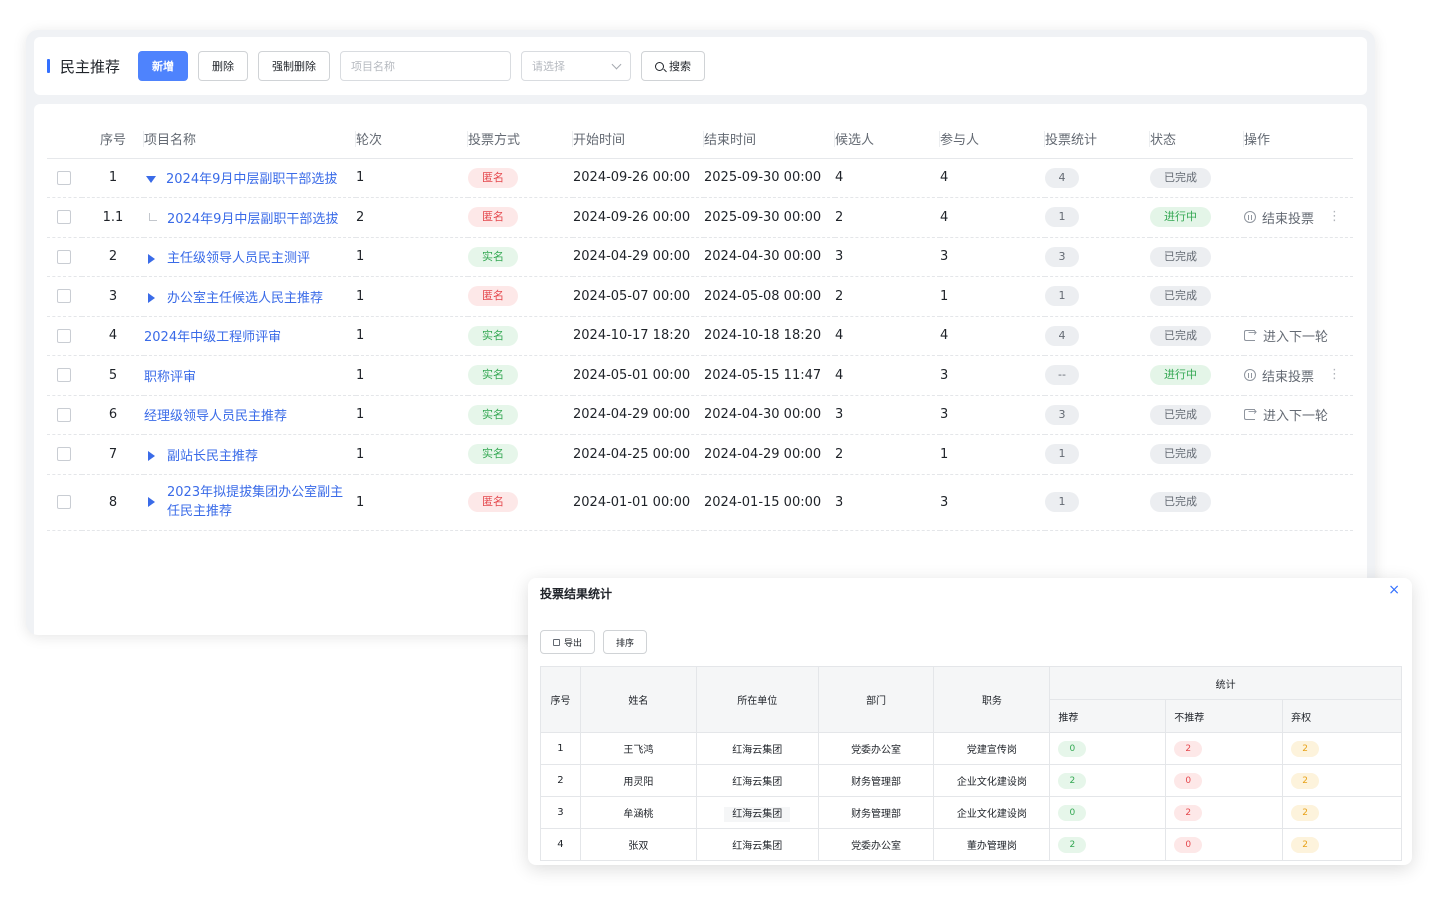 This screenshot has height=900, width=1440. I want to click on project-name-link: 主任级领导人员民主测评, so click(238, 258).